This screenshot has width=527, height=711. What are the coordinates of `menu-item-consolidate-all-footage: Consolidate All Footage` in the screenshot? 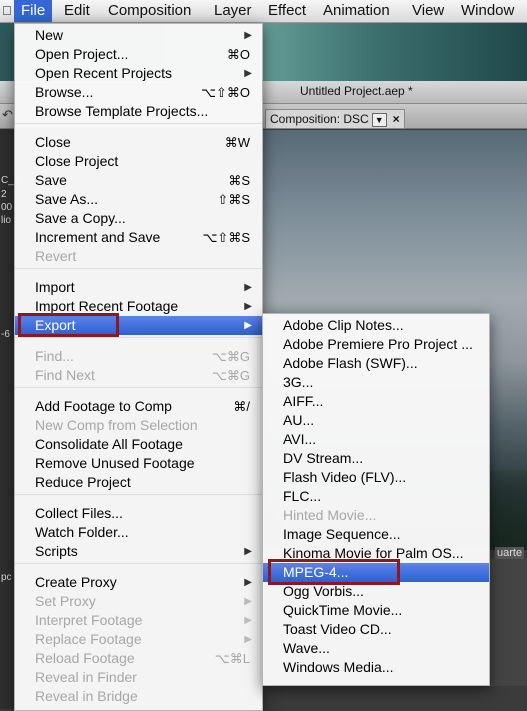 It's located at (138, 444).